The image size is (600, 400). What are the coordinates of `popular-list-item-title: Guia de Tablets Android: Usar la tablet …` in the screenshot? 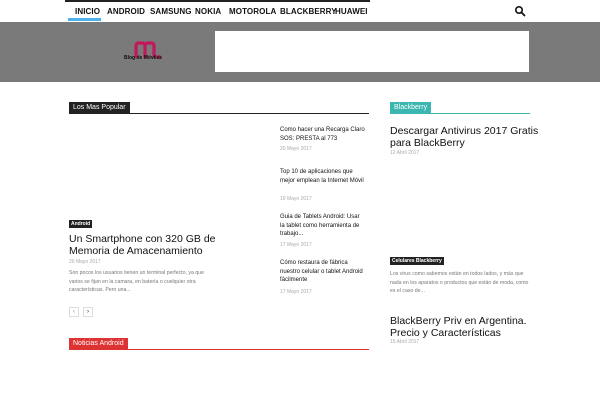 It's located at (322, 226).